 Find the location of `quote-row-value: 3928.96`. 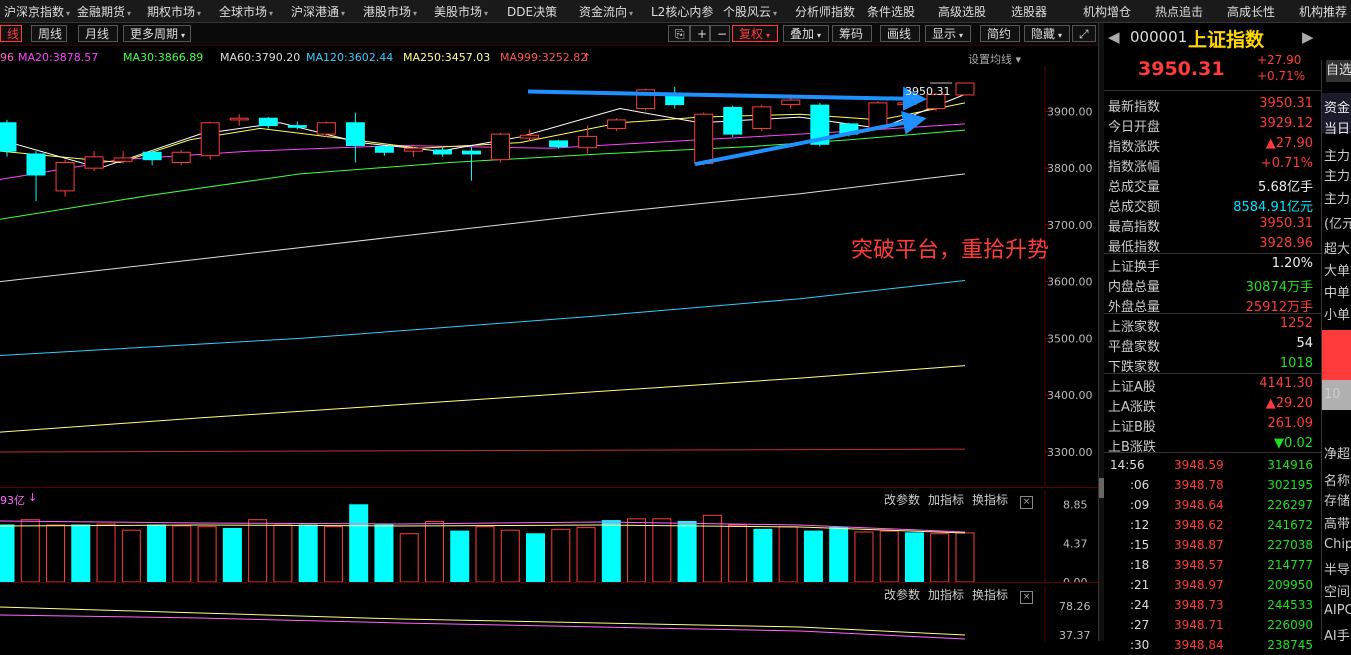

quote-row-value: 3928.96 is located at coordinates (1286, 243).